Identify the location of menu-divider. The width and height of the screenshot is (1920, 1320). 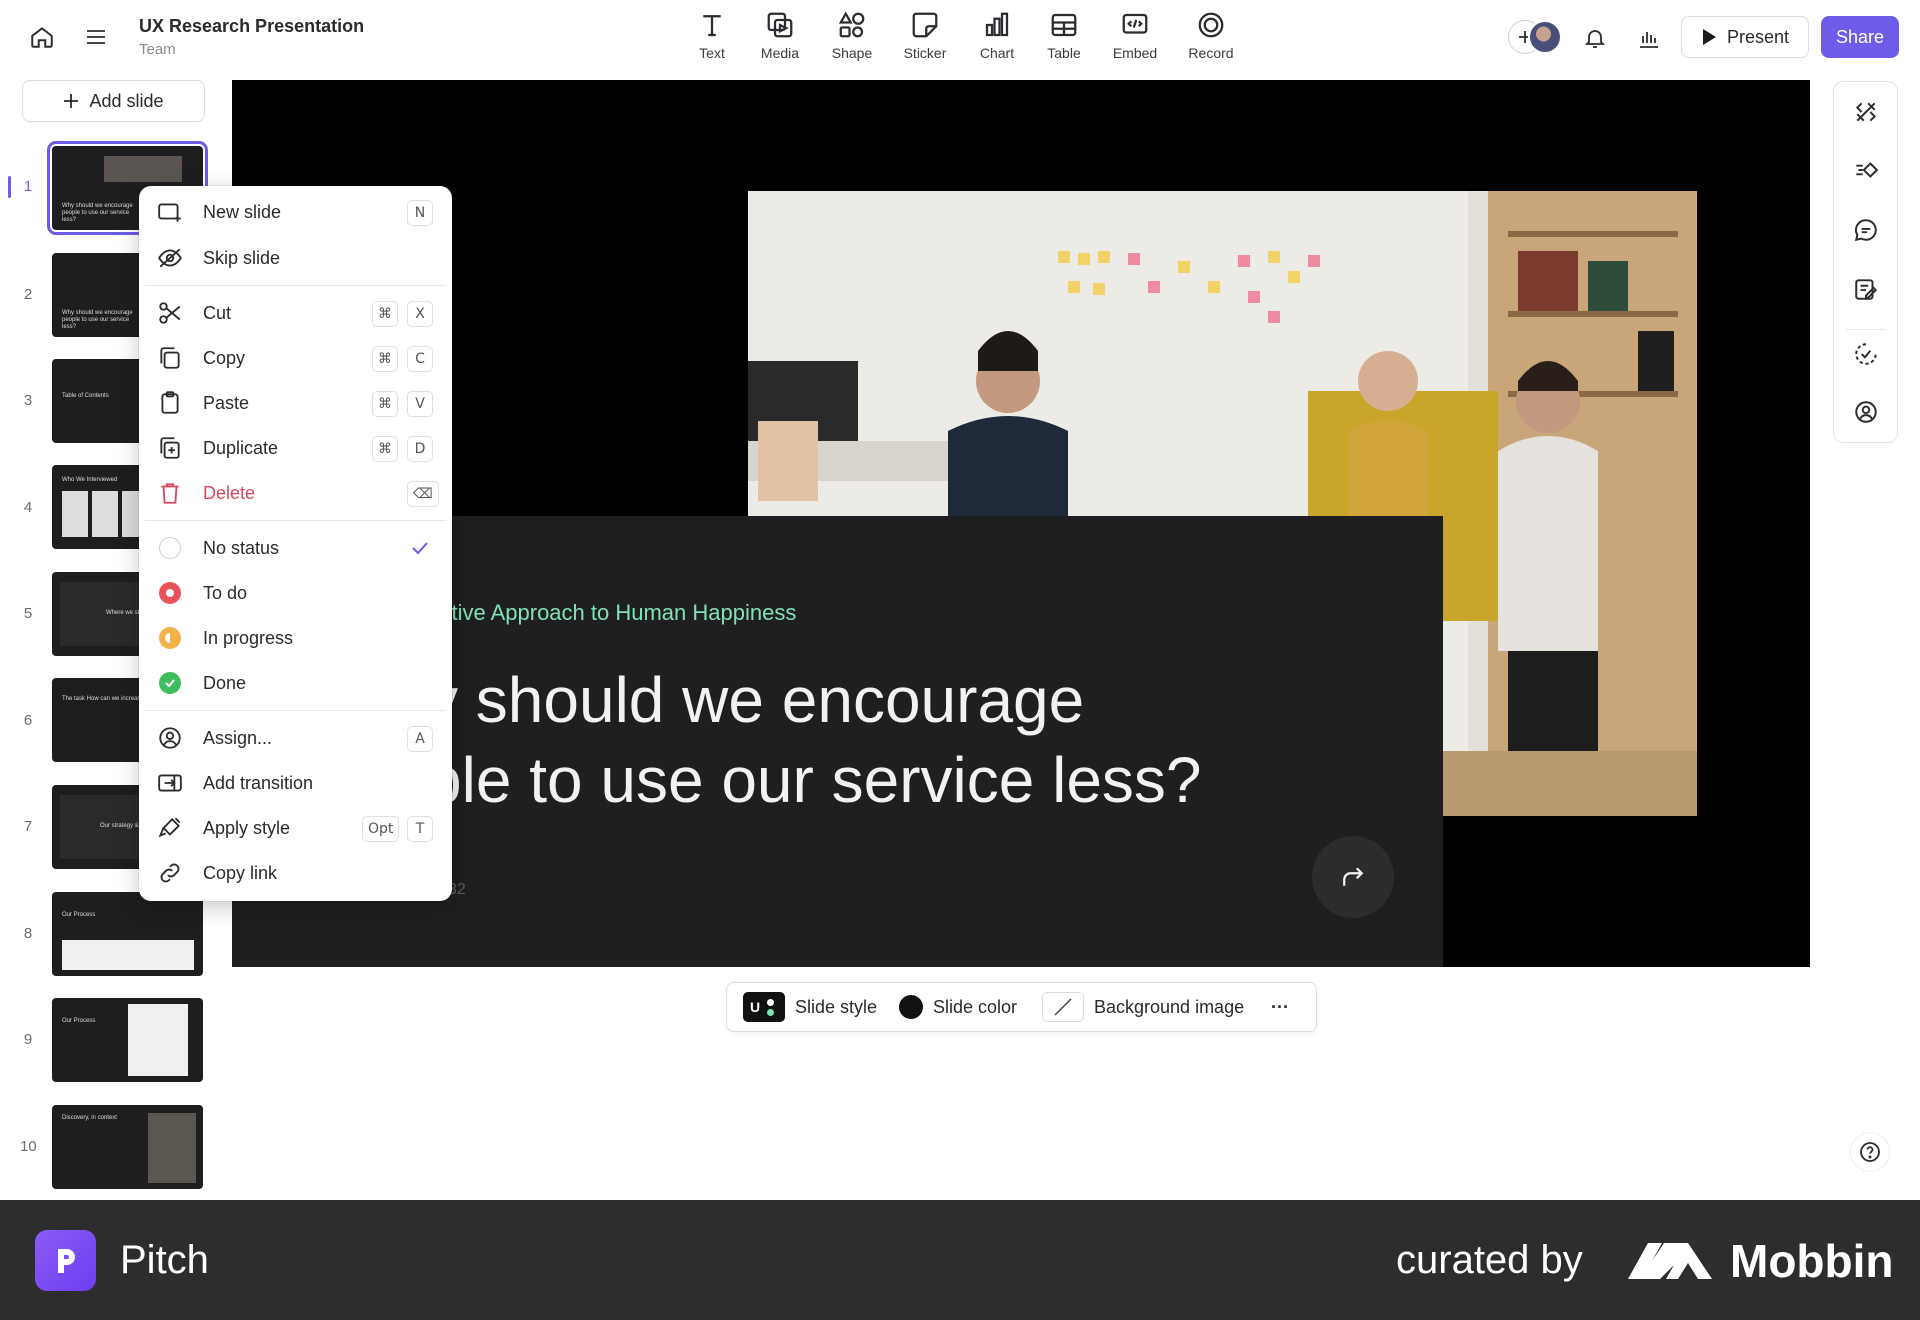
(295, 520).